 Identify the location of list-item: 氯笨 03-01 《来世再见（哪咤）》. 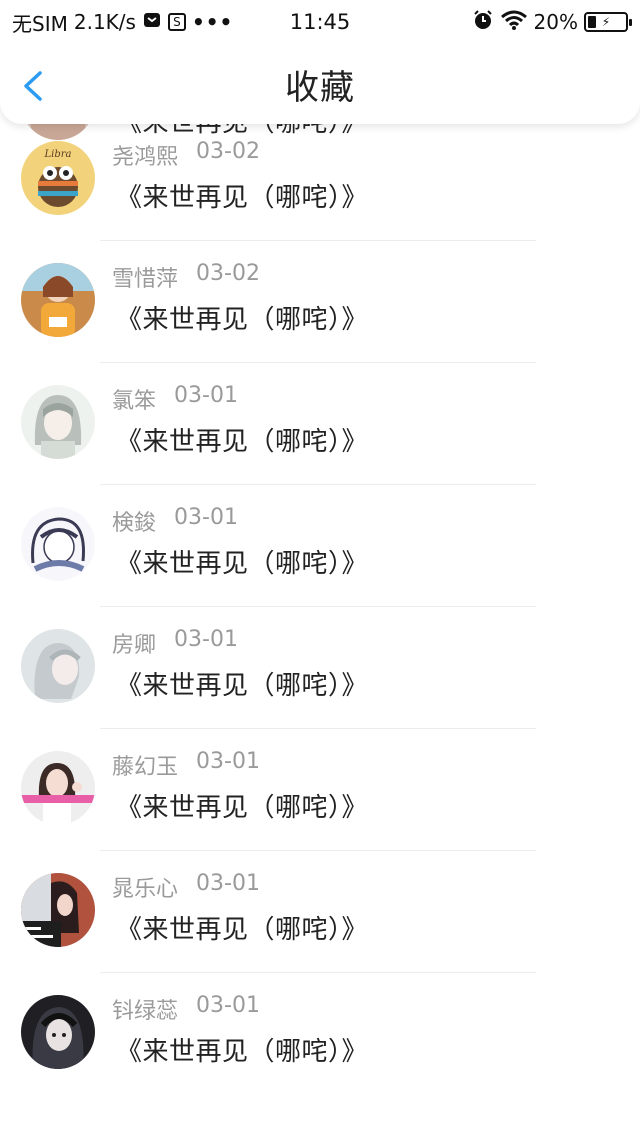
(320, 424).